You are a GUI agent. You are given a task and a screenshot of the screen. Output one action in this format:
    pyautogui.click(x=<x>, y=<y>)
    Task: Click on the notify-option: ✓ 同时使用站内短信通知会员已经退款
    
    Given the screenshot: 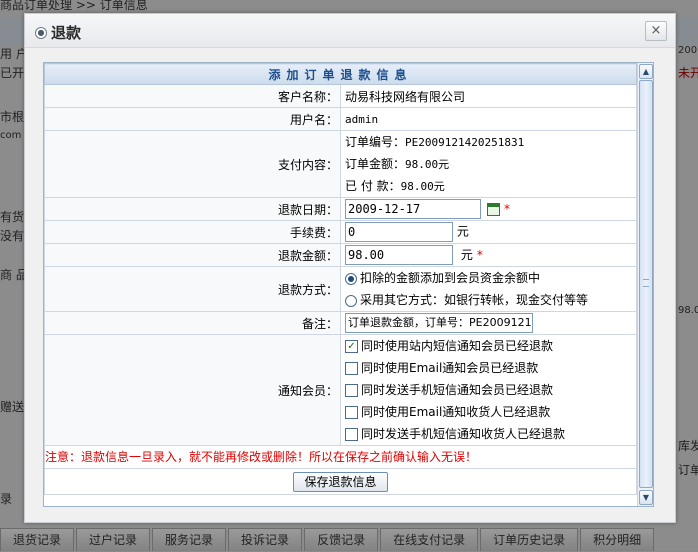 What is the action you would take?
    pyautogui.click(x=488, y=346)
    